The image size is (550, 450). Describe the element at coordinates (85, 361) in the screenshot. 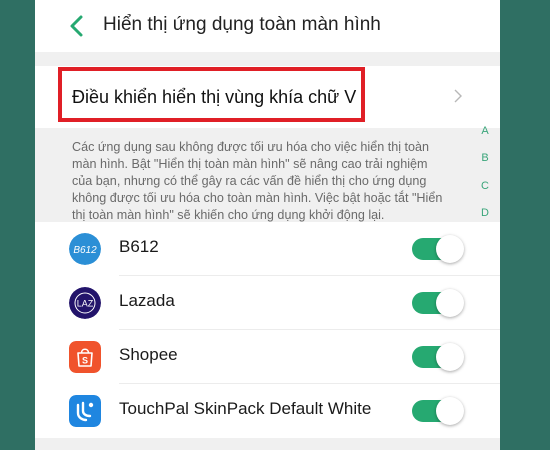

I see `svg-text: S` at that location.